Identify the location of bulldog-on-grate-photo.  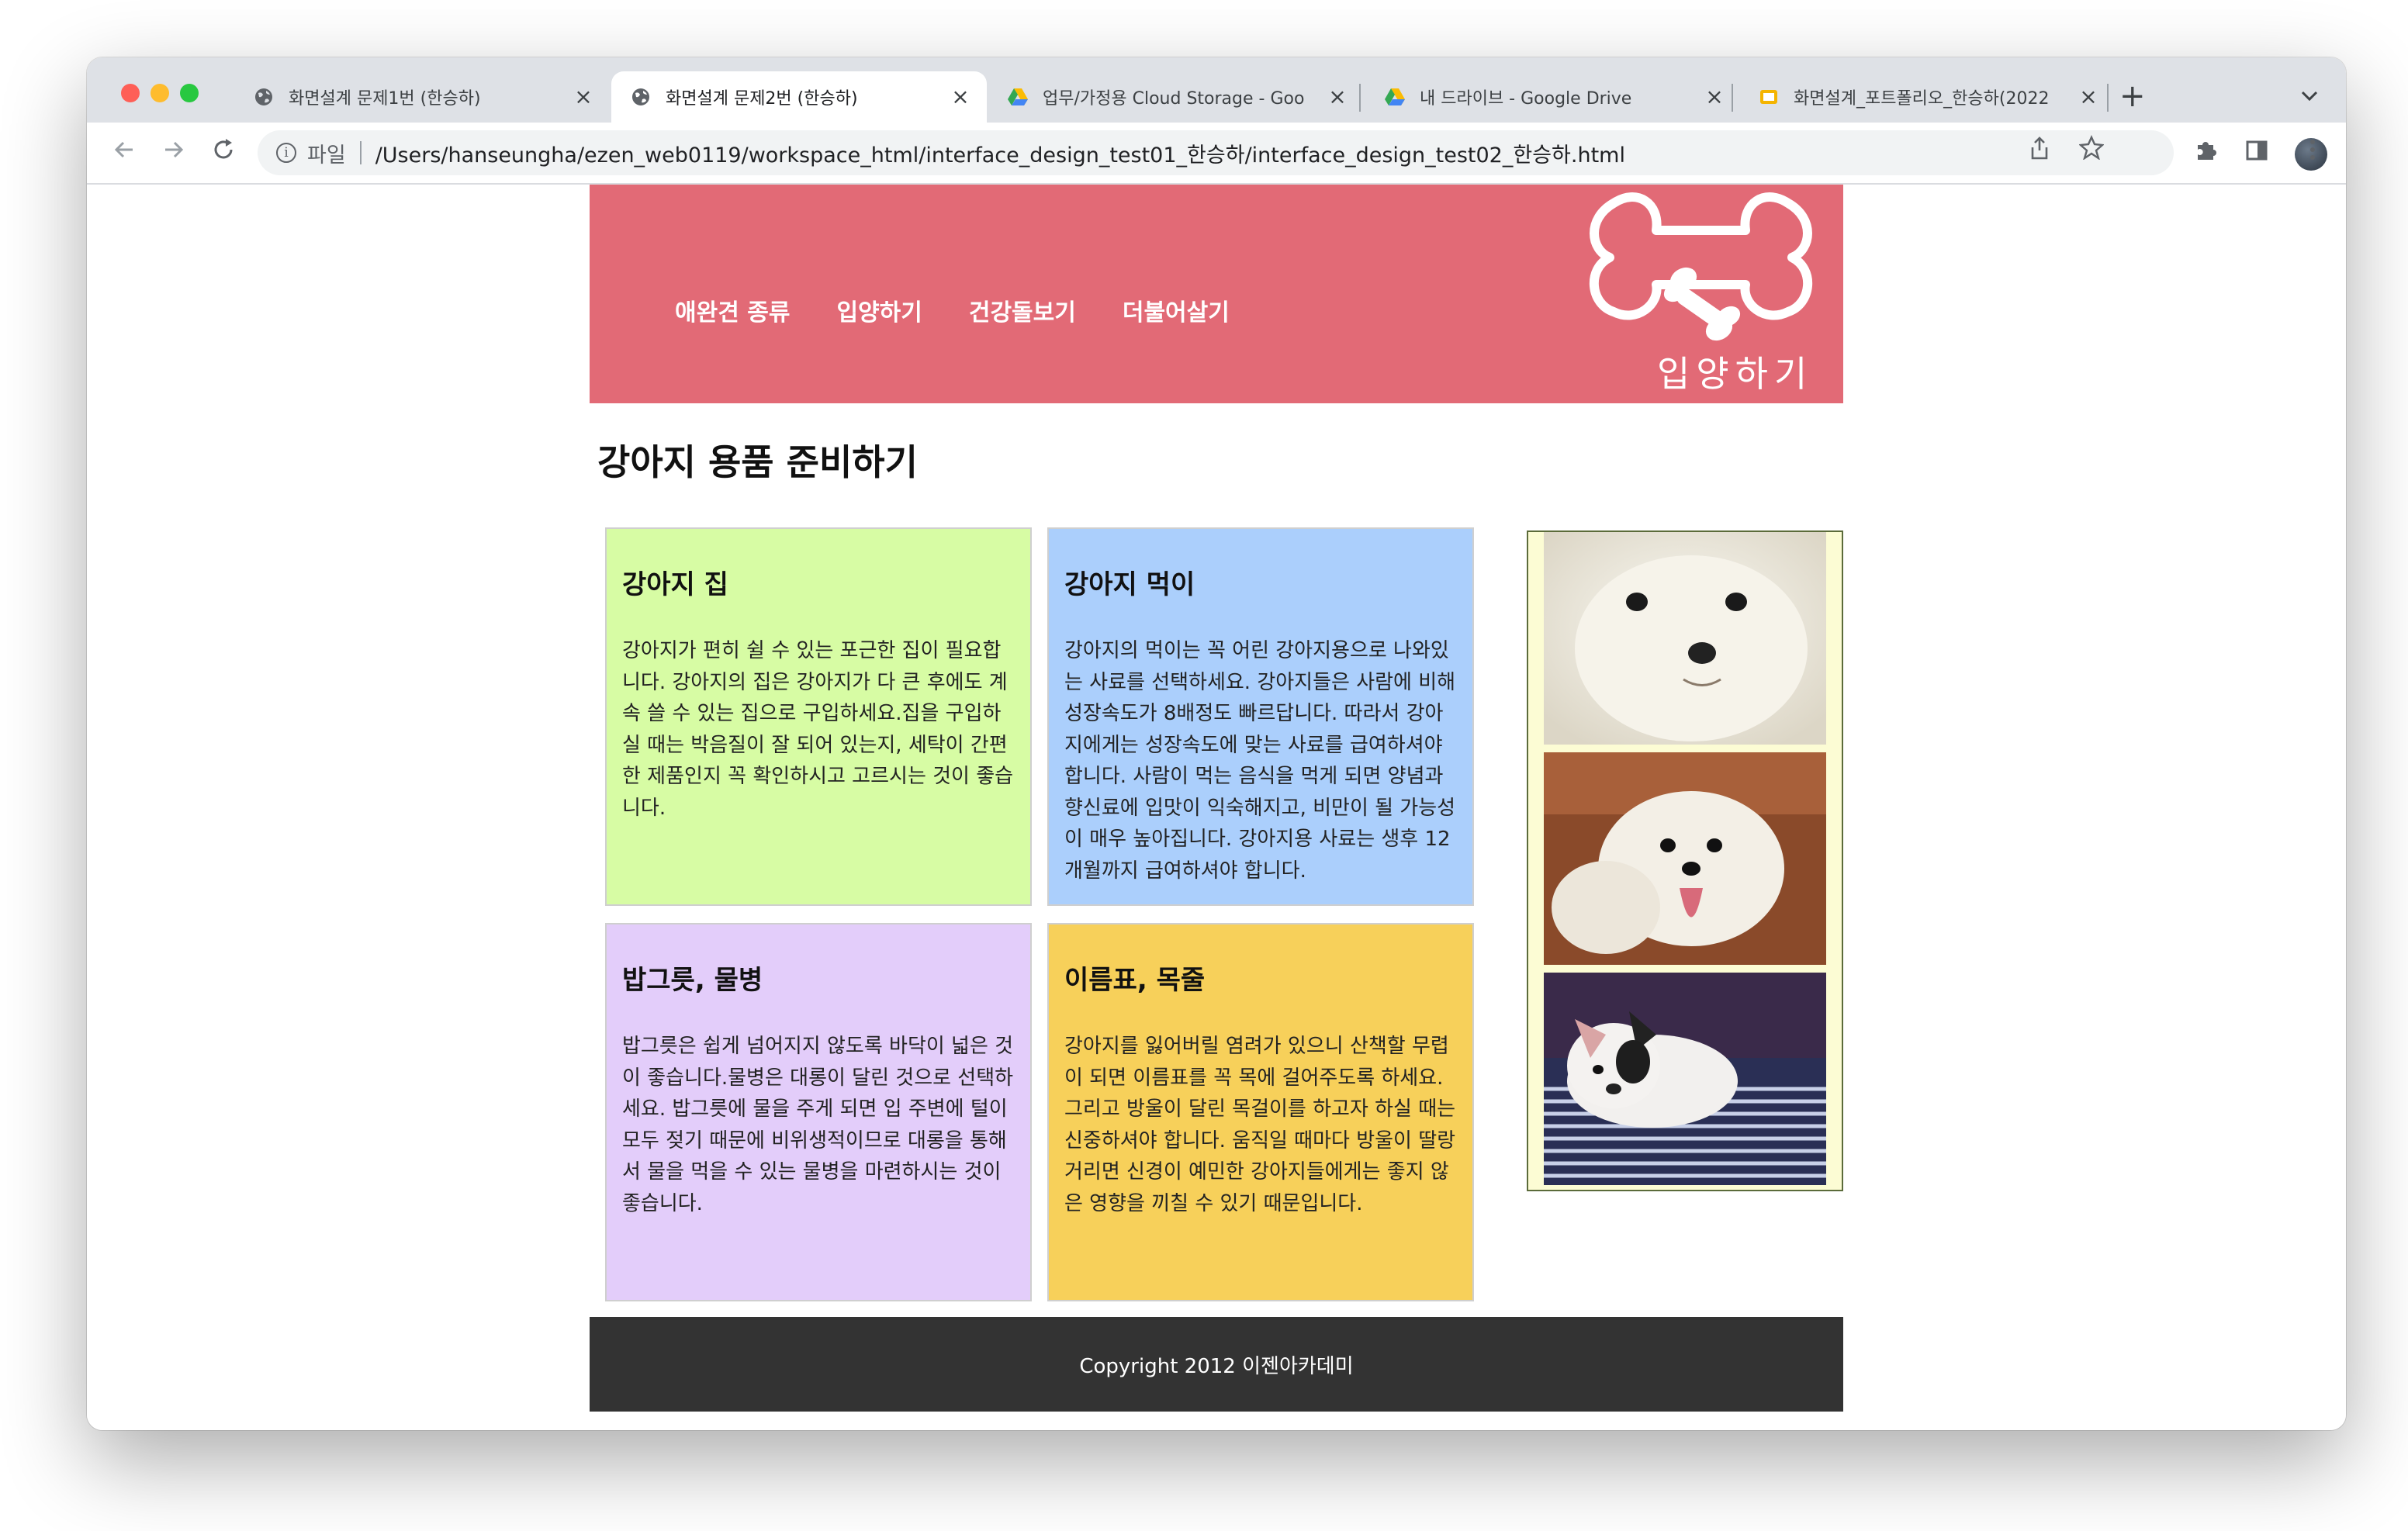
(1685, 1079).